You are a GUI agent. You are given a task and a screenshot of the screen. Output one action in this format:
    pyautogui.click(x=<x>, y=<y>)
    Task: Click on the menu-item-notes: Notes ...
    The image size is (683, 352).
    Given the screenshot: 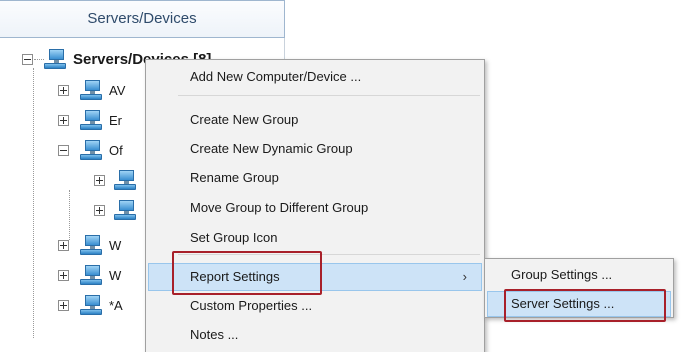 What is the action you would take?
    pyautogui.click(x=315, y=335)
    